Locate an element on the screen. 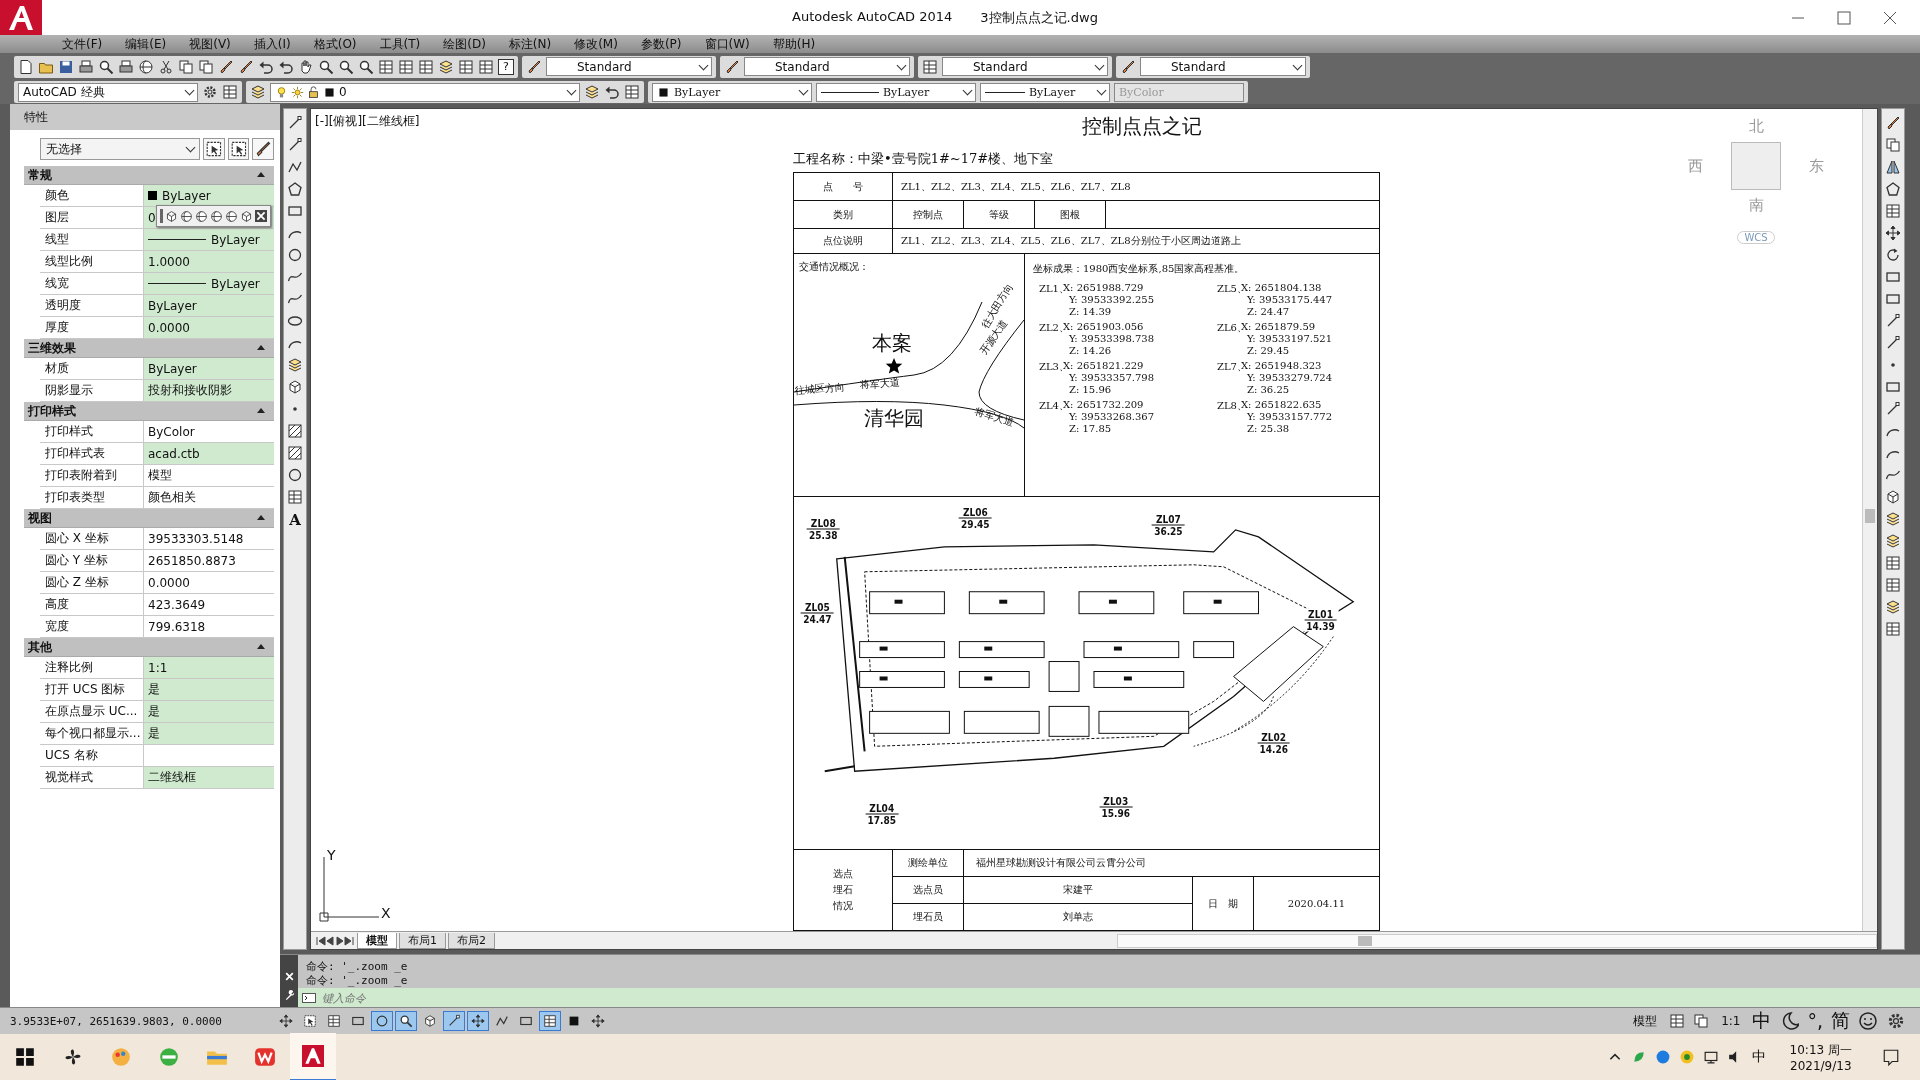 Image resolution: width=1920 pixels, height=1080 pixels. browser-icon is located at coordinates (169, 1057).